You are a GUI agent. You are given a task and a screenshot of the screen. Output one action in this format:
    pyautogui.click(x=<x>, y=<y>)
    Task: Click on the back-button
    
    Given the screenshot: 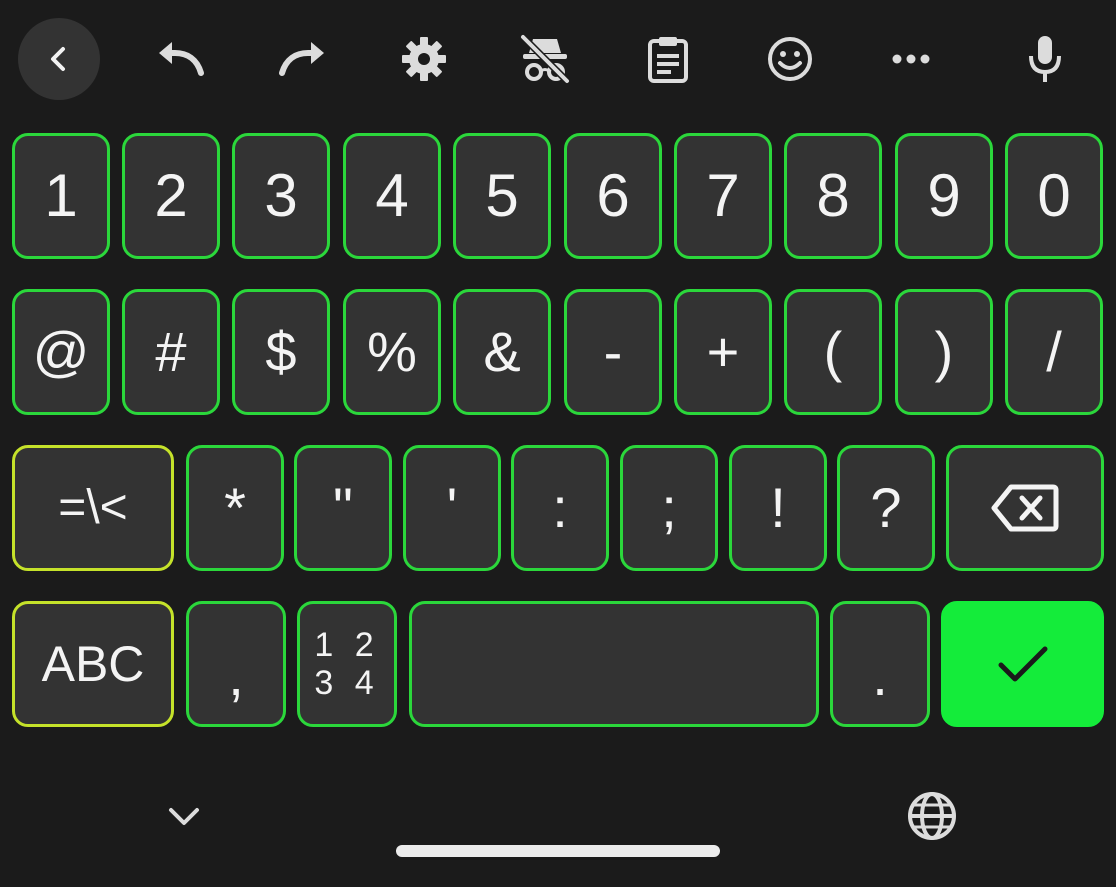 What is the action you would take?
    pyautogui.click(x=59, y=59)
    